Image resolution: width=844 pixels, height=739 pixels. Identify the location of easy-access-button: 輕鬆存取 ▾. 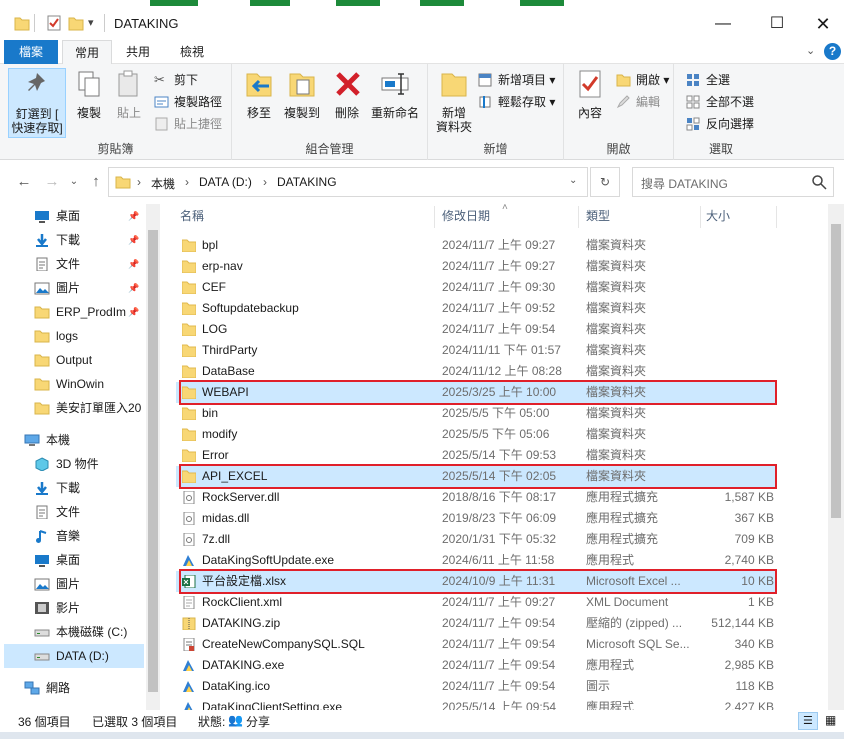
(516, 102).